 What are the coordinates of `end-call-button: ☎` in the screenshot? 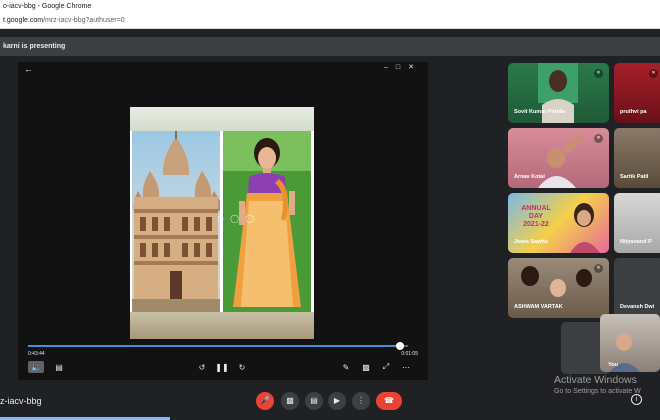 It's located at (389, 401).